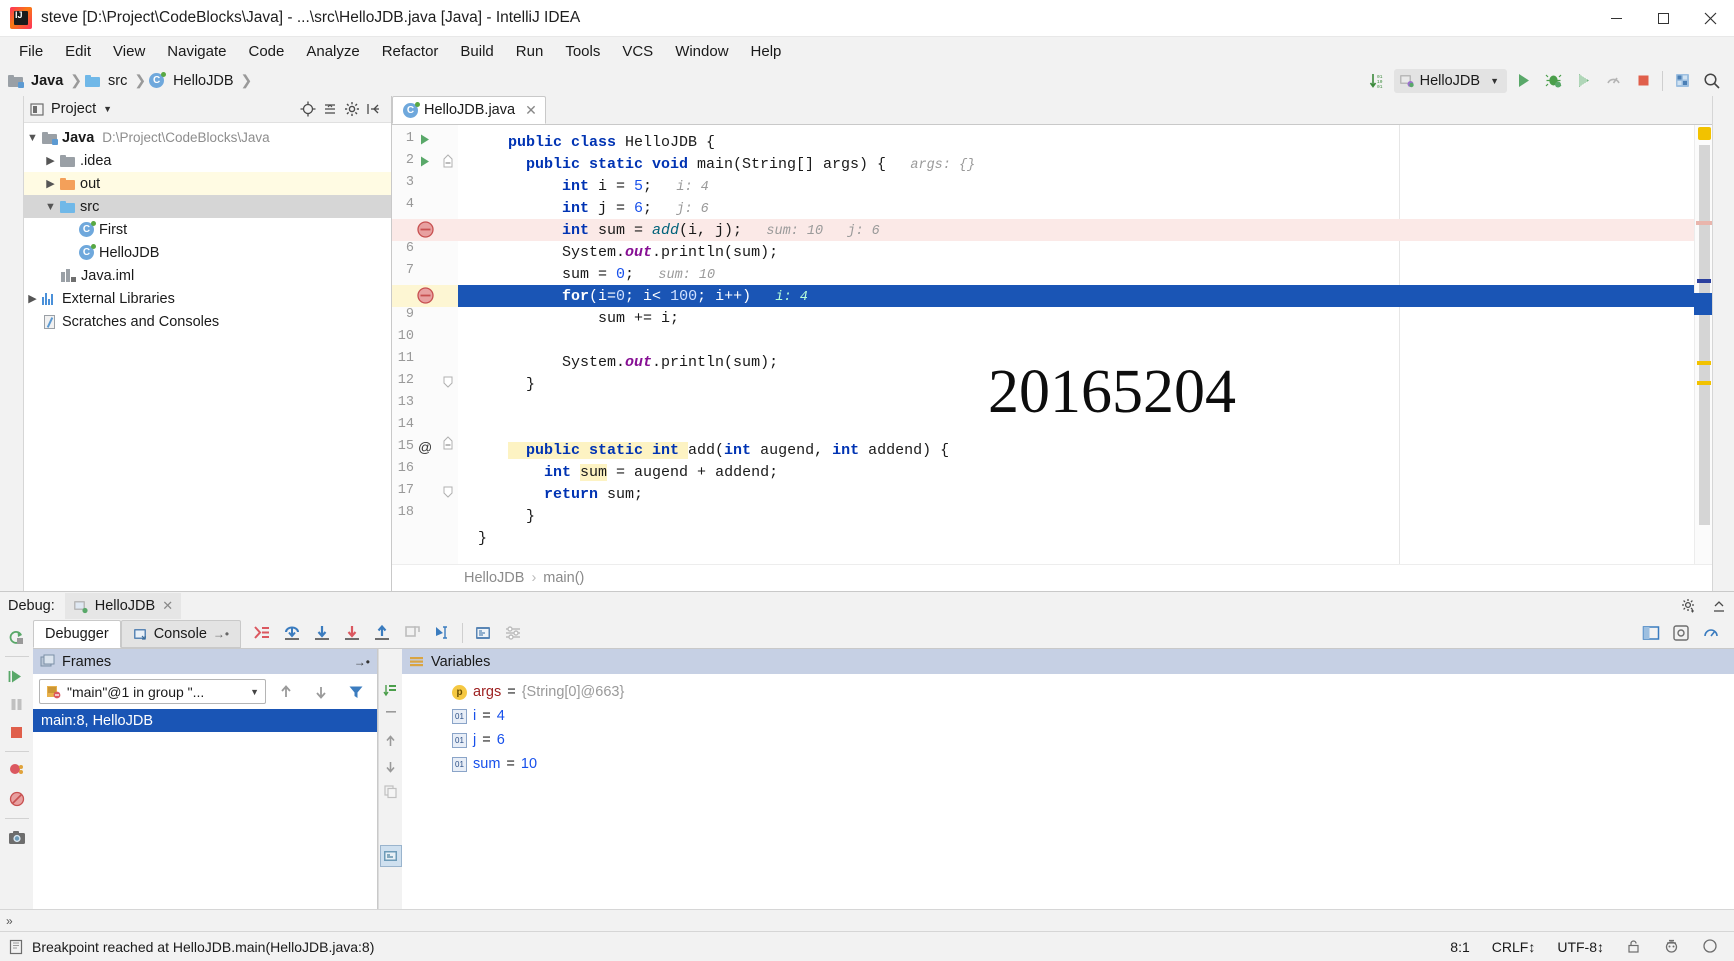 Image resolution: width=1734 pixels, height=961 pixels. I want to click on maximize-button, so click(1663, 18).